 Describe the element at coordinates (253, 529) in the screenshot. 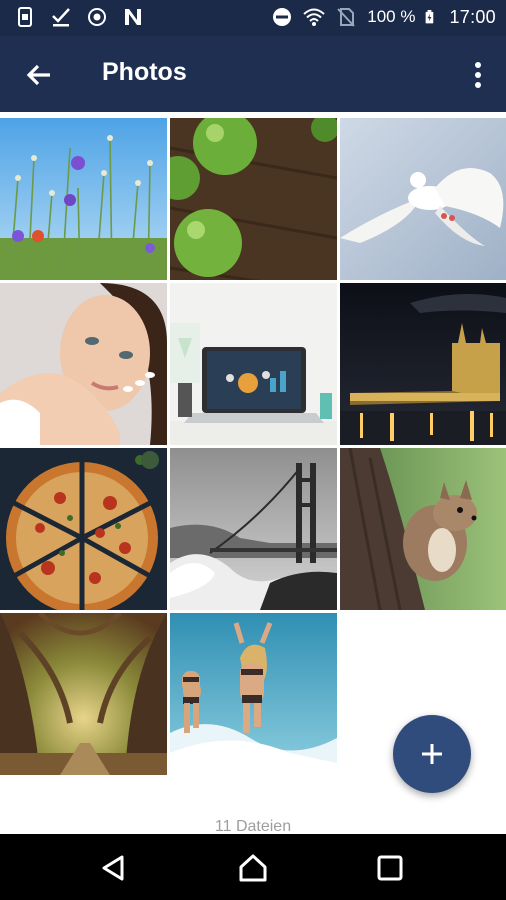

I see `photo-thumbnail-golden-gate-bridge` at that location.